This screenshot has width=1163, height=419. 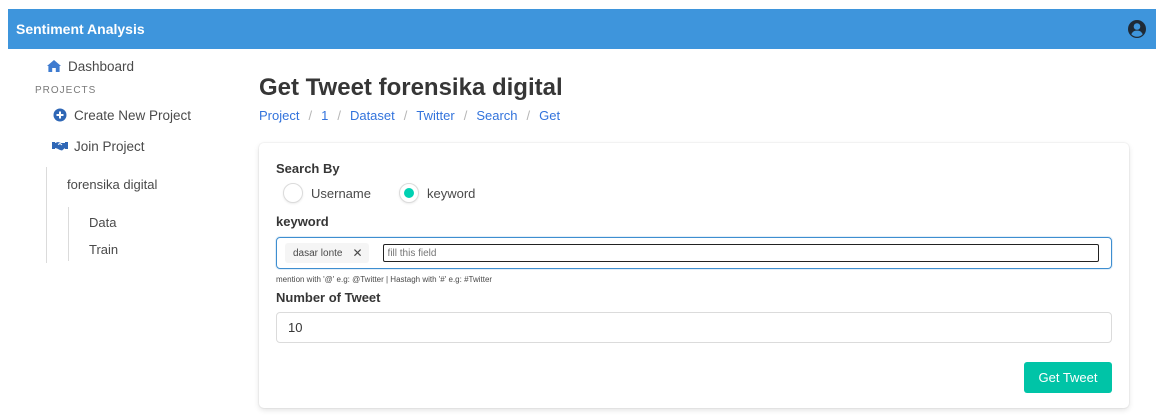 What do you see at coordinates (302, 221) in the screenshot?
I see `keyword-label: keyword` at bounding box center [302, 221].